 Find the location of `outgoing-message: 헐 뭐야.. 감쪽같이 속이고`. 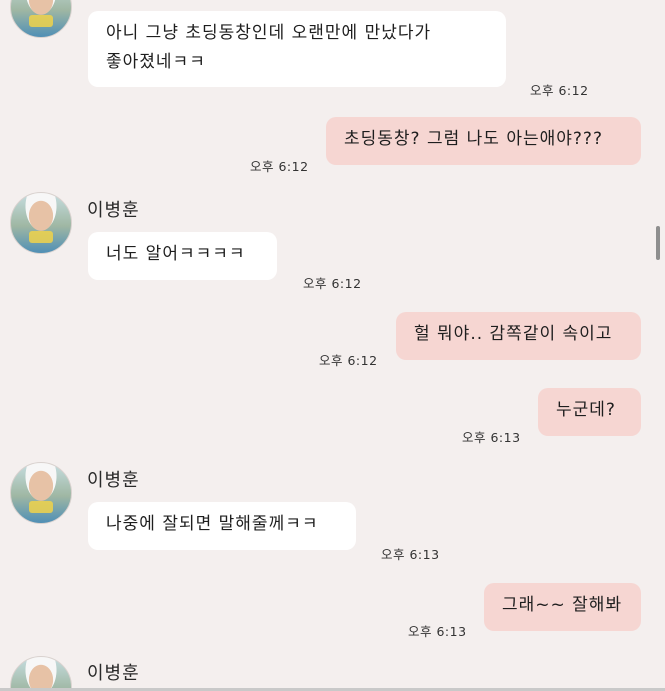

outgoing-message: 헐 뭐야.. 감쪽같이 속이고 is located at coordinates (518, 336).